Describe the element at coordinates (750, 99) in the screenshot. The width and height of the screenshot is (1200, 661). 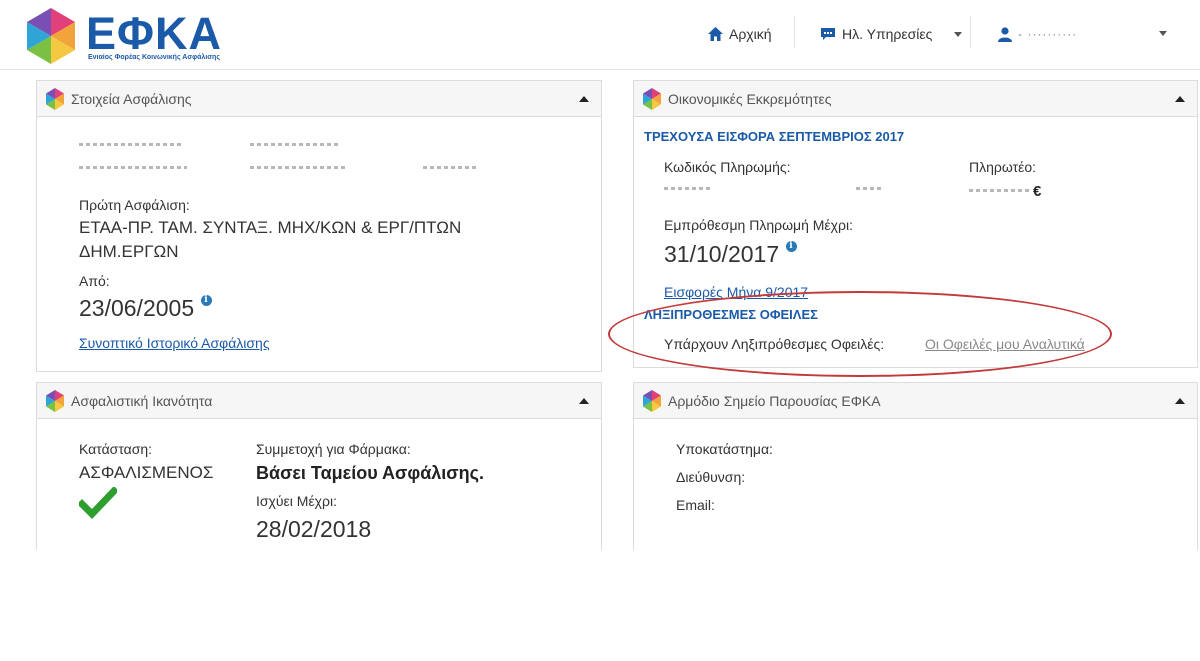
I see `panel-title: Οικονομικές Εκκρεμότητες` at that location.